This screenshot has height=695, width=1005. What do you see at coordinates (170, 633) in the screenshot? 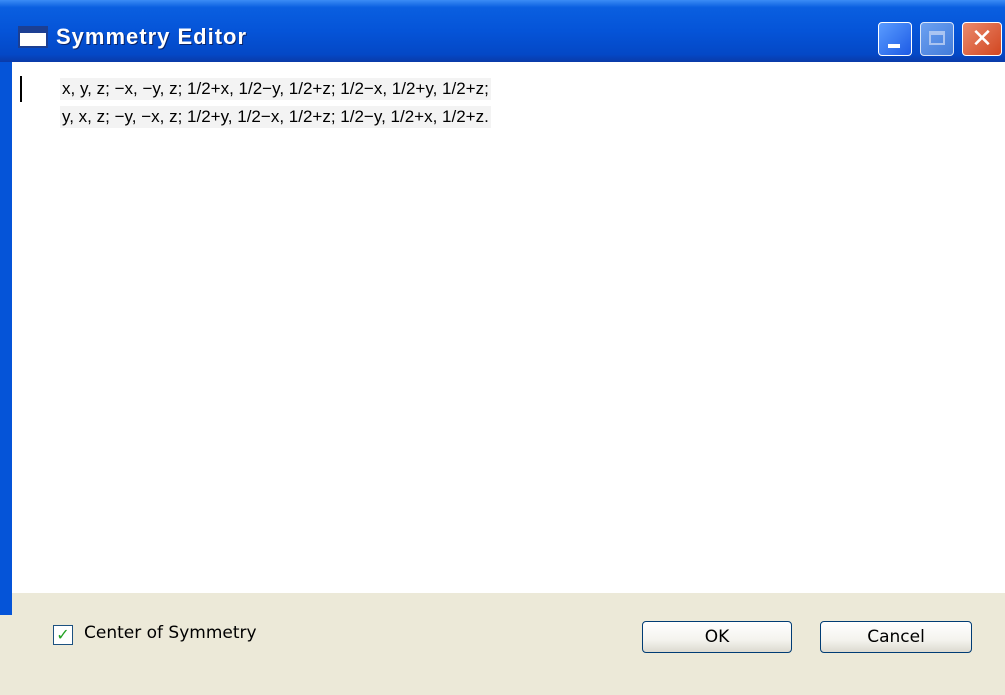
I see `center-of-symmetry-label: Center of Symmetry` at bounding box center [170, 633].